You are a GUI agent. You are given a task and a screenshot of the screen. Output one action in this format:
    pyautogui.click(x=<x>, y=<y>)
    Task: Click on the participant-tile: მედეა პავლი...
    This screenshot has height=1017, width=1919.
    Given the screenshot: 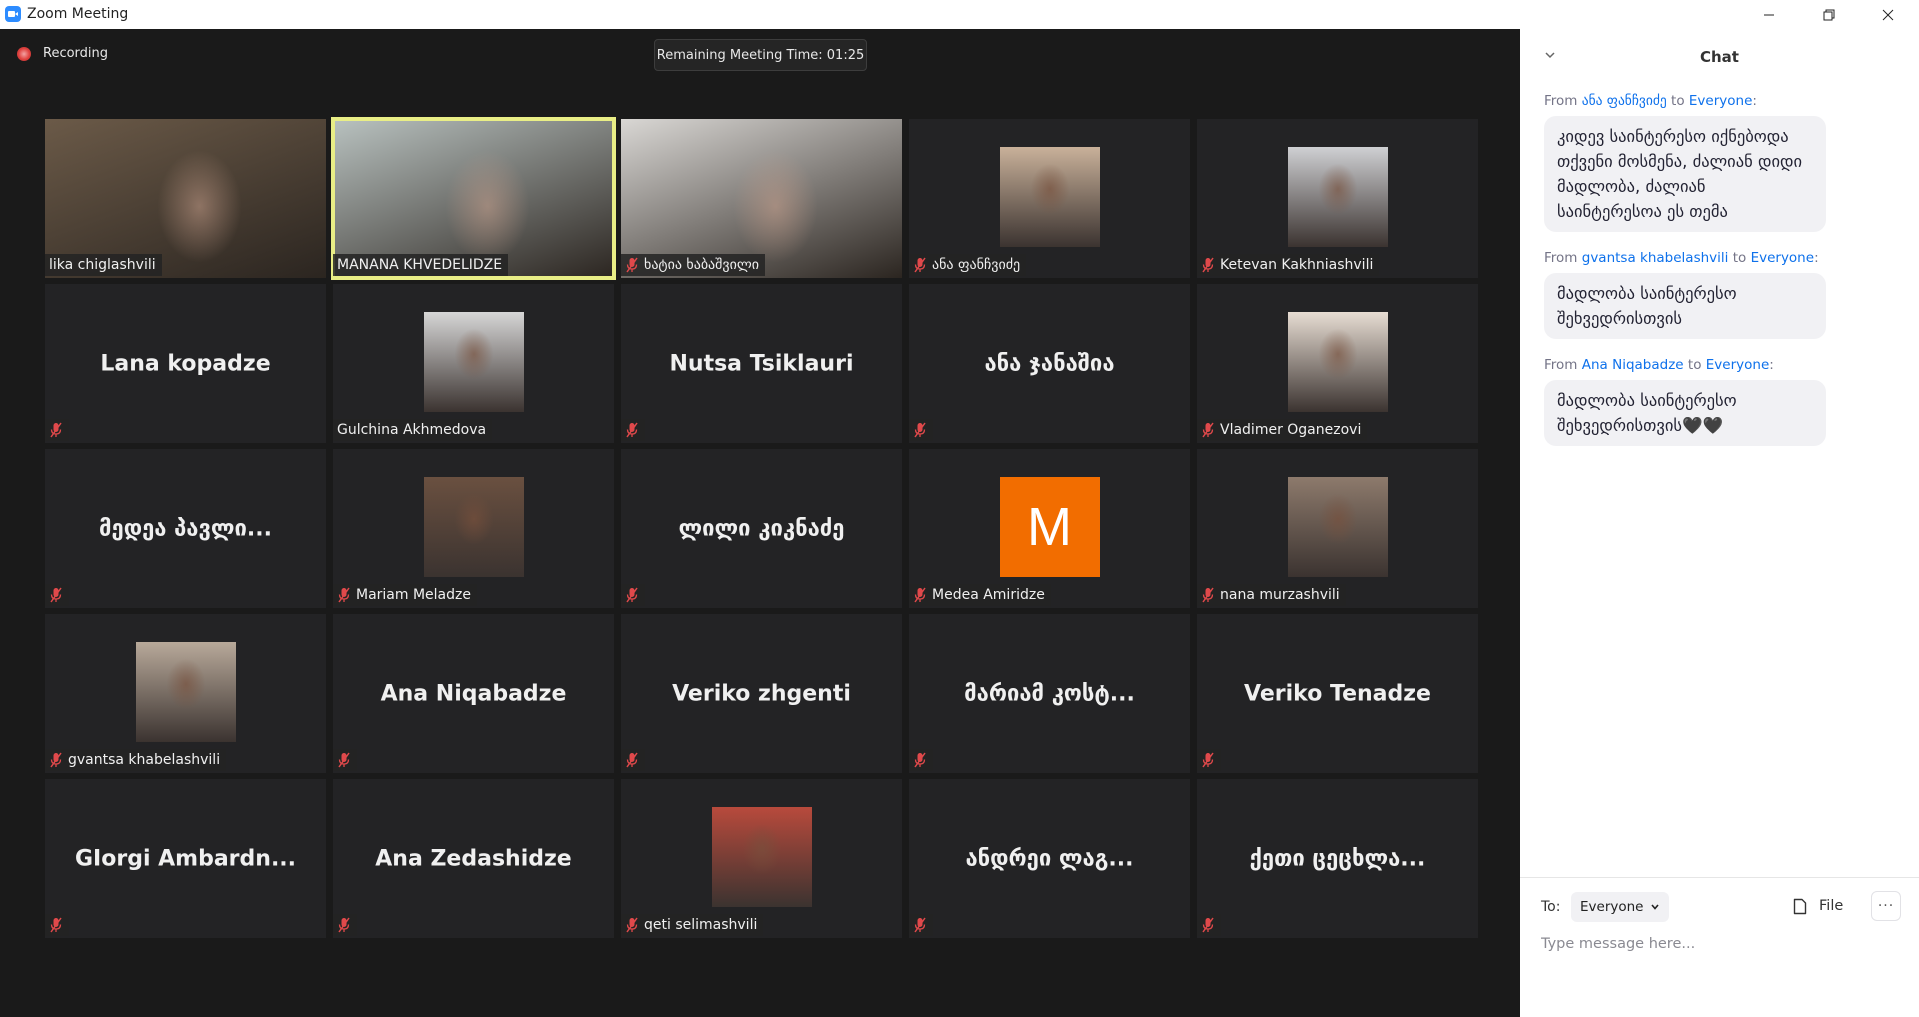 What is the action you would take?
    pyautogui.click(x=185, y=528)
    